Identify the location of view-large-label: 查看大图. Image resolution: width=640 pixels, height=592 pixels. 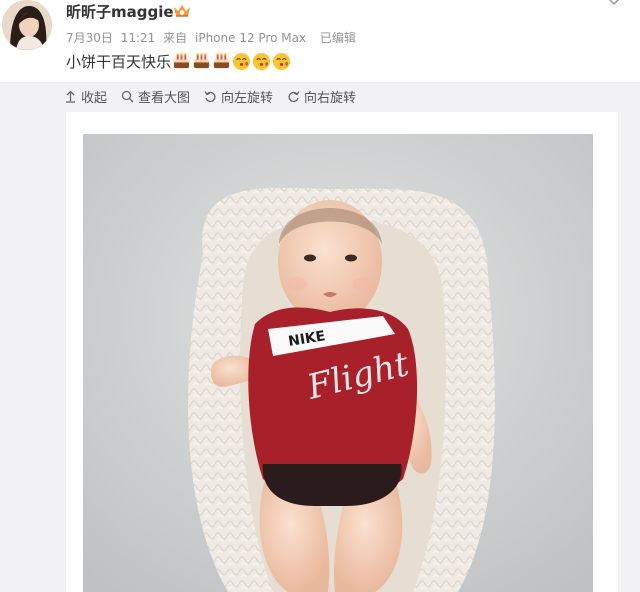
(164, 98).